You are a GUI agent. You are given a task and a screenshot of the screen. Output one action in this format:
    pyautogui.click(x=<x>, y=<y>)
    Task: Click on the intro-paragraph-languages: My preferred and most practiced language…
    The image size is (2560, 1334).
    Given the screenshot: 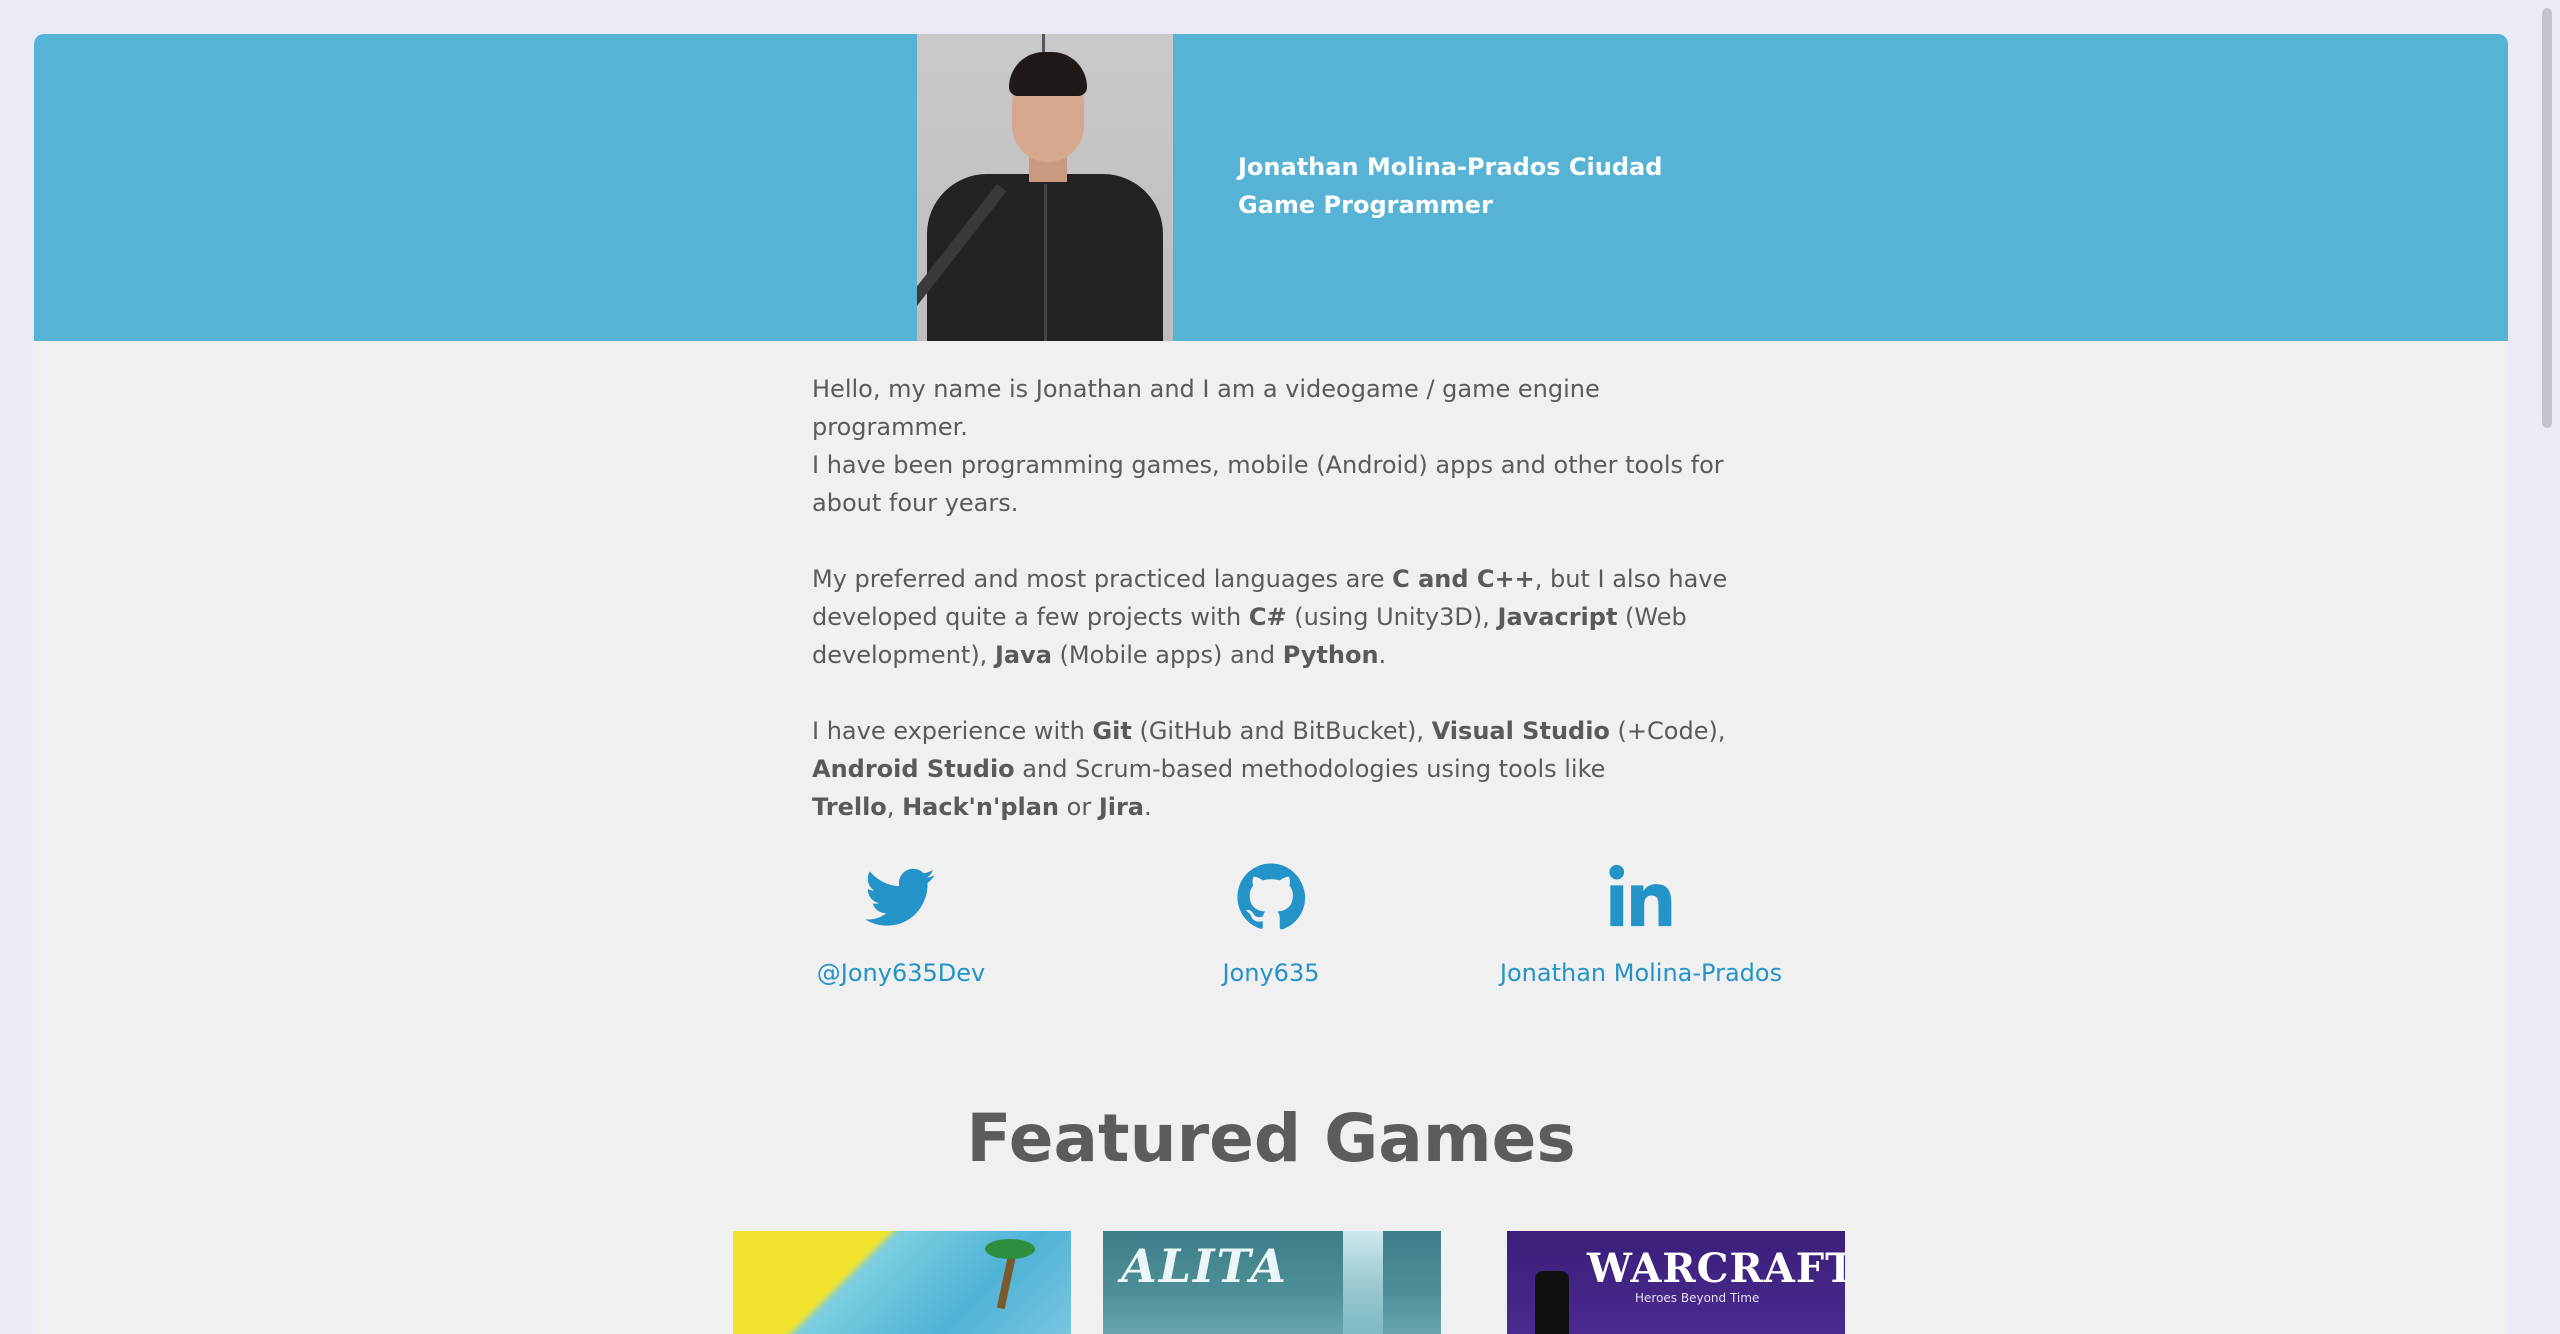 What is the action you would take?
    pyautogui.click(x=1272, y=617)
    